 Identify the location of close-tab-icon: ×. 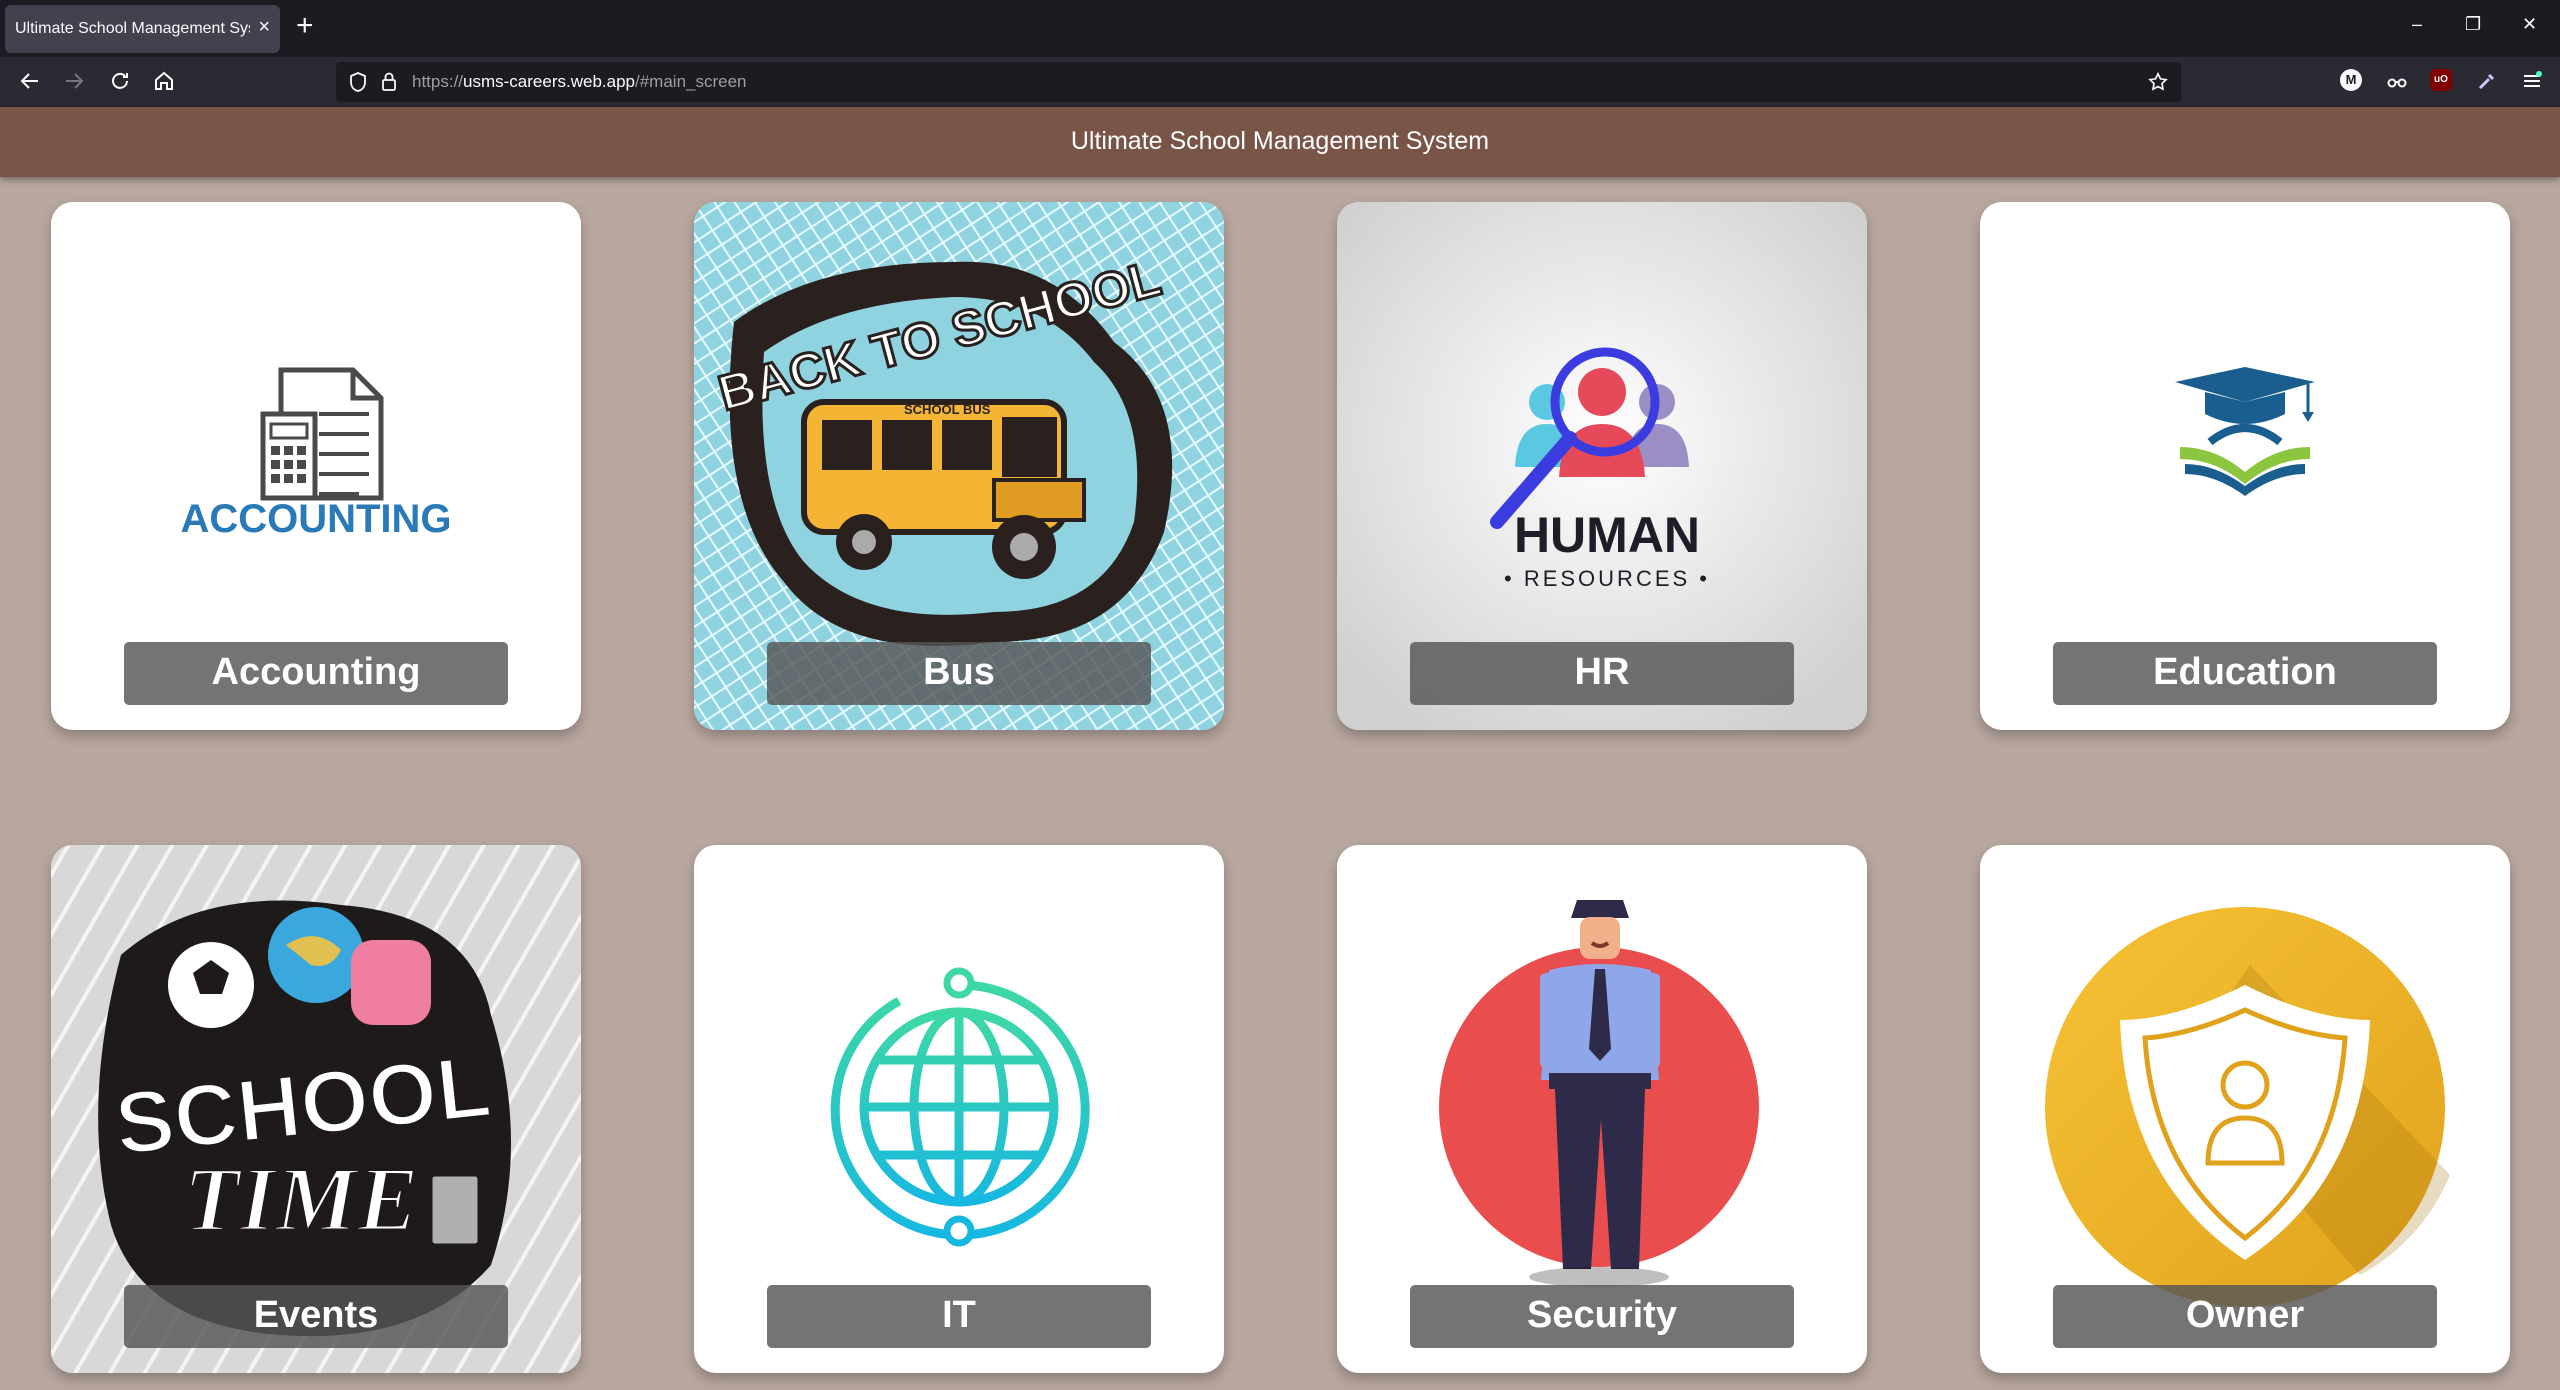
(264, 27).